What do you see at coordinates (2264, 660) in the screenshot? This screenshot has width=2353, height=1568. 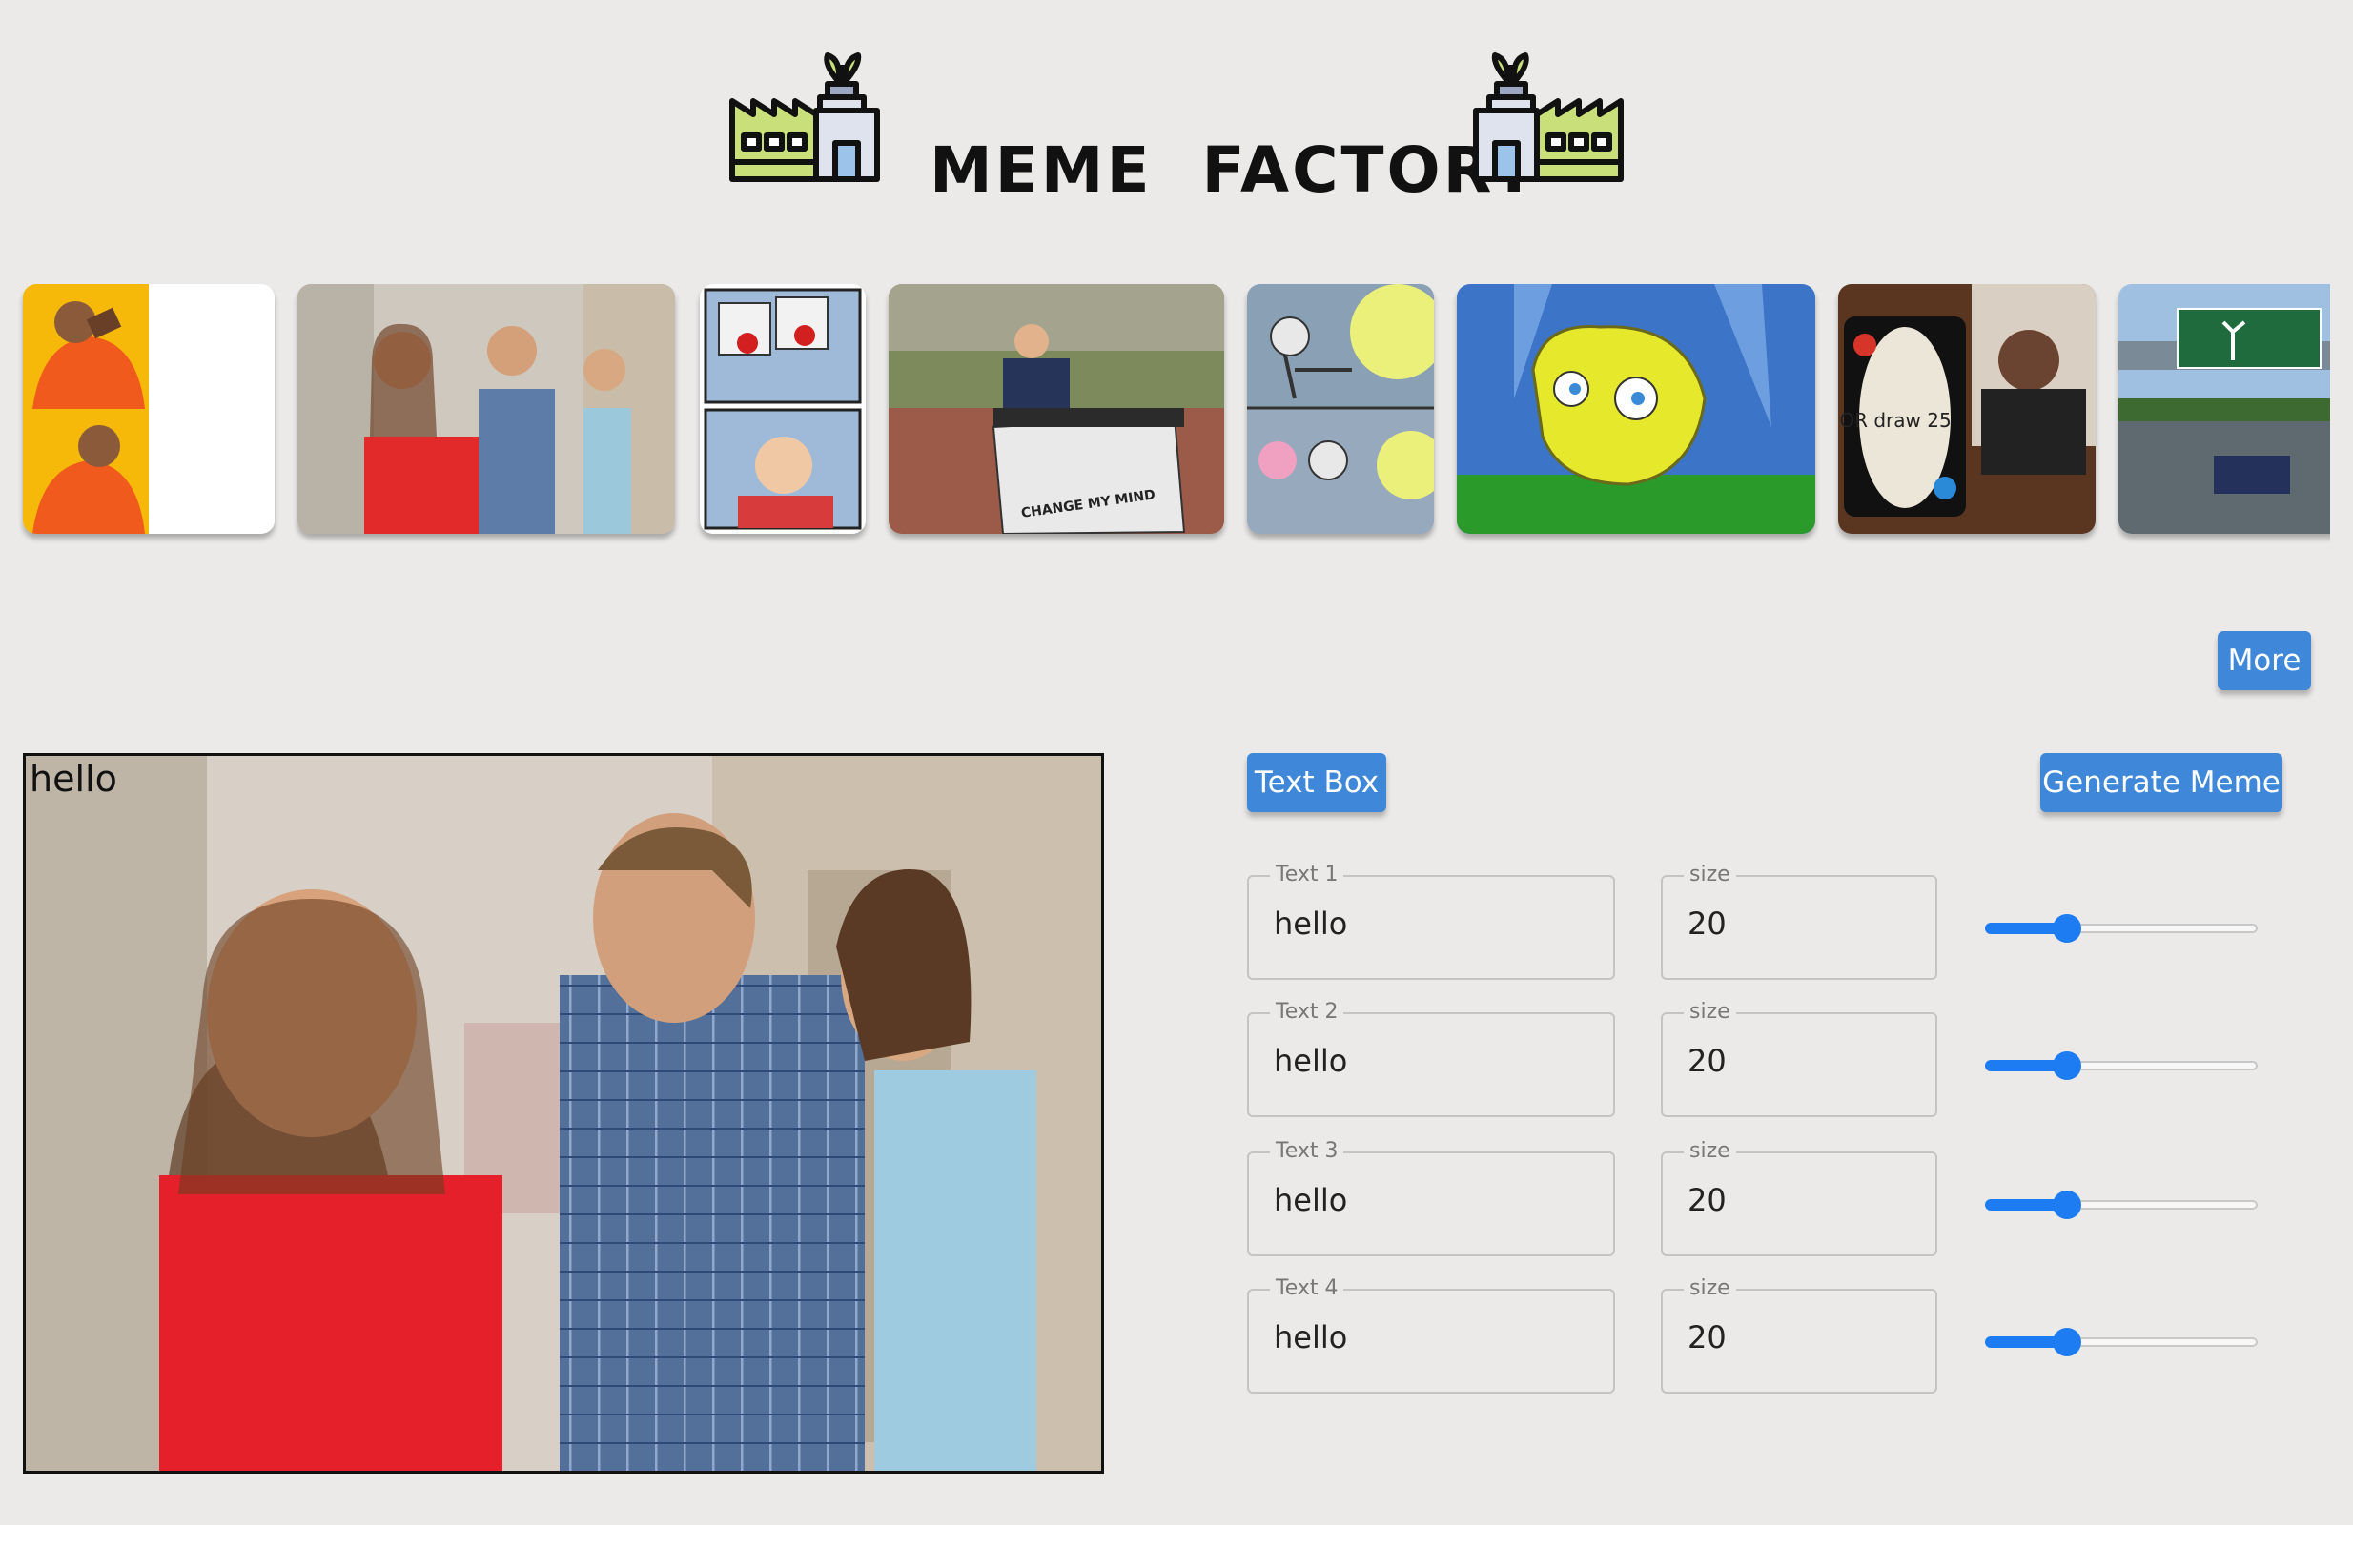 I see `more-button: More` at bounding box center [2264, 660].